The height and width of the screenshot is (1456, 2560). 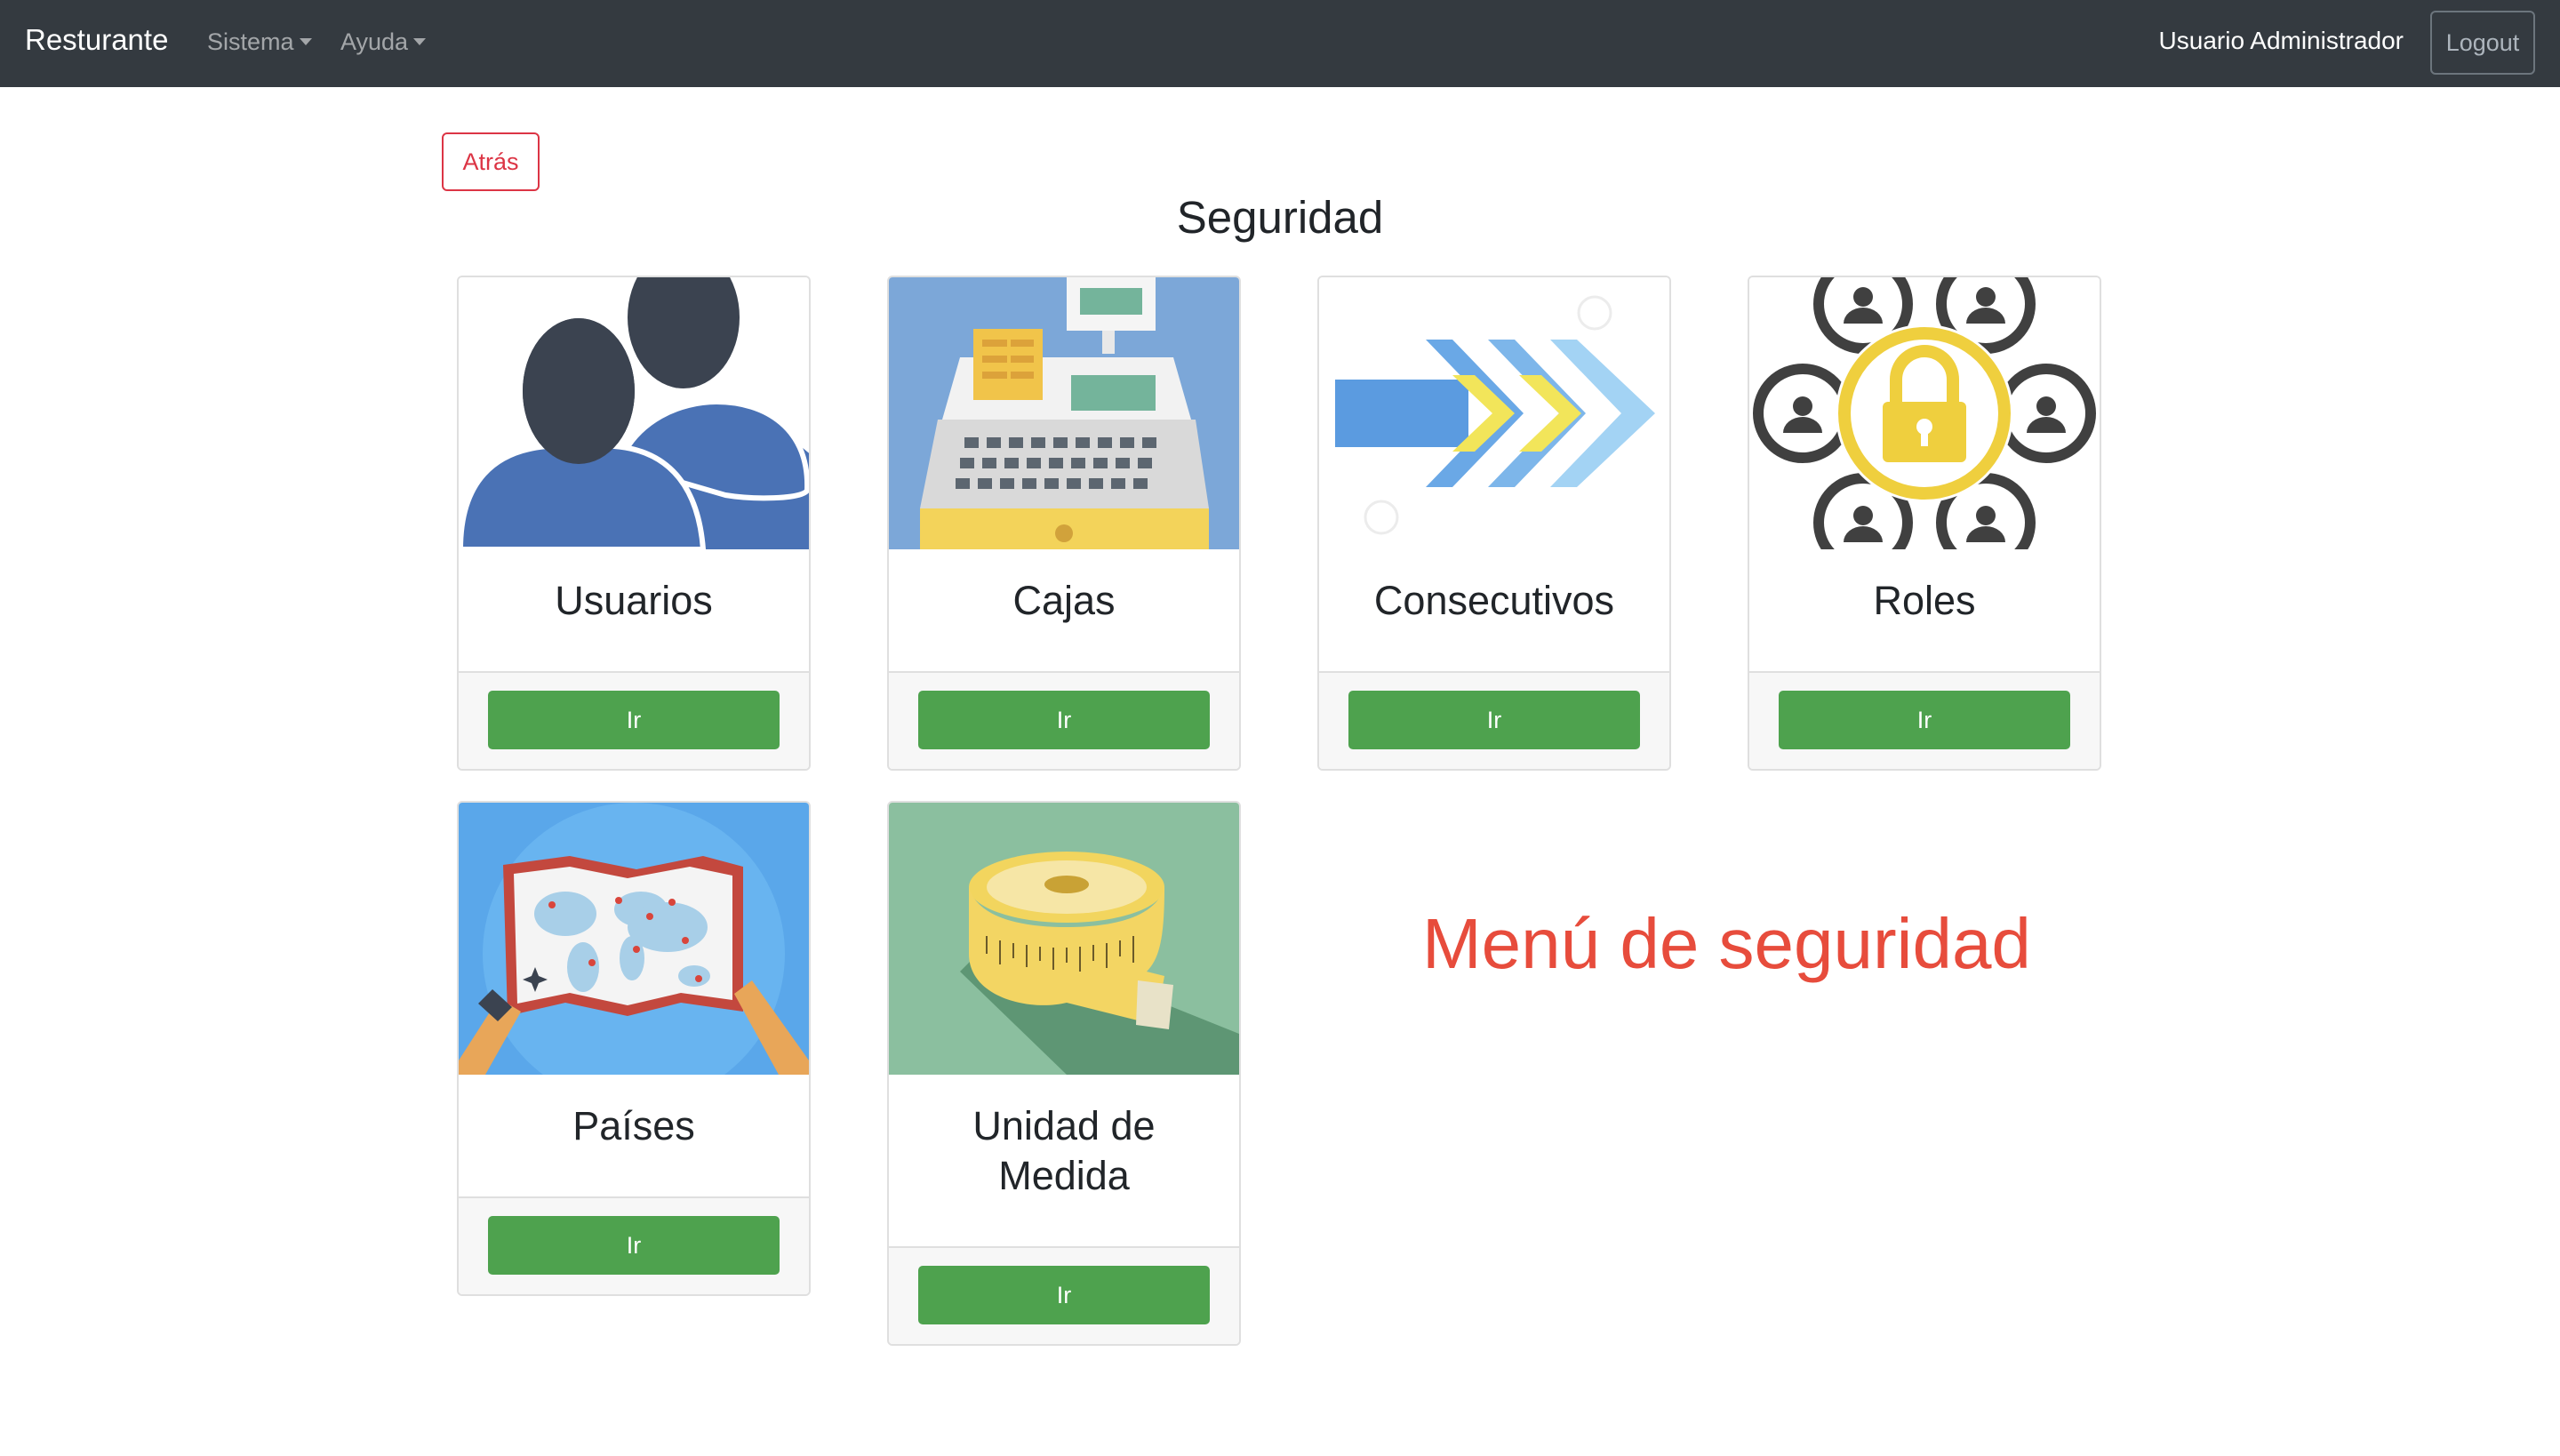 I want to click on menu-sistema: Sistema, so click(x=259, y=42).